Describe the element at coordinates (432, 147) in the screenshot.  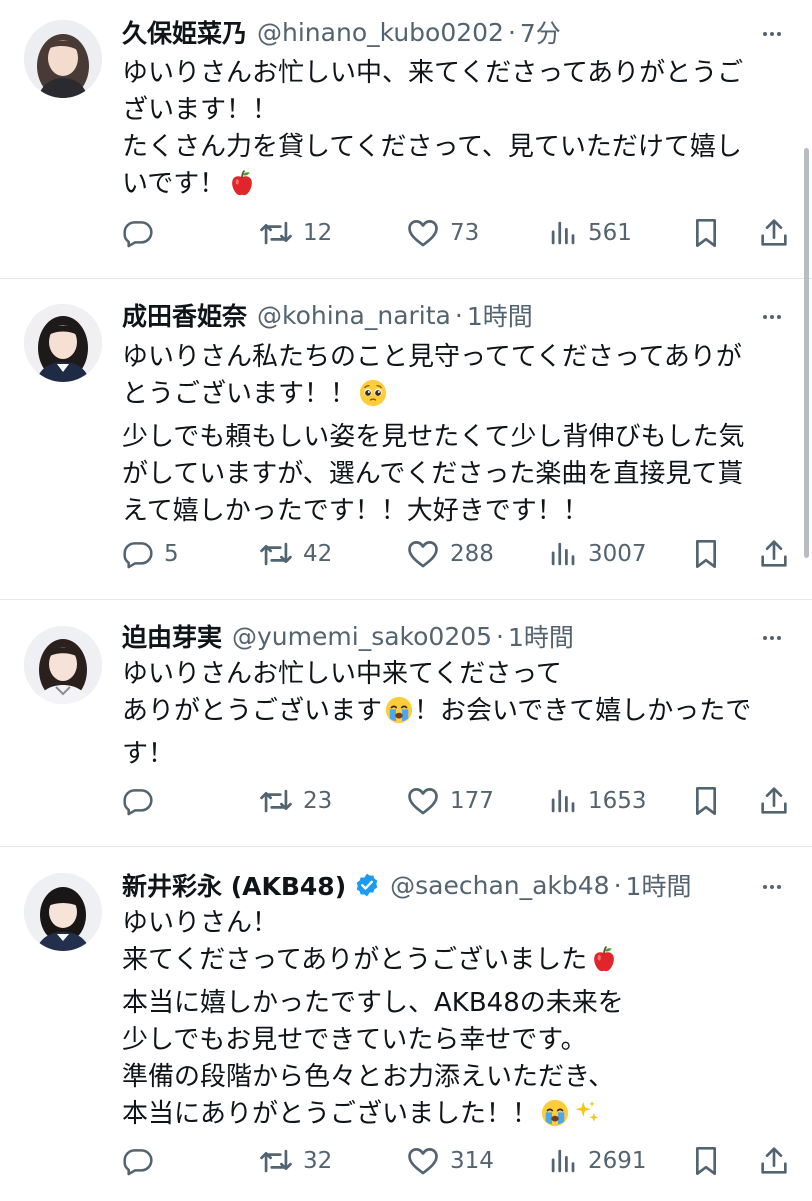
I see `text-line: たくさん力を貸してくださって、見ていただけて嬉し` at that location.